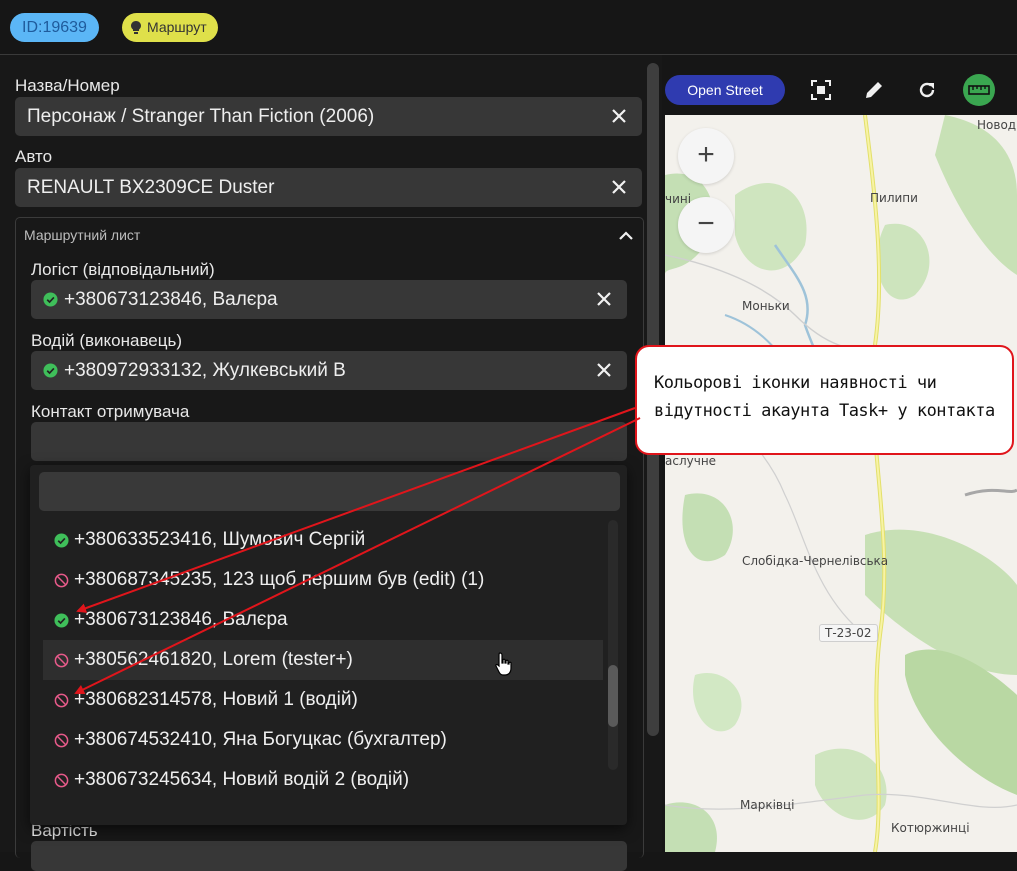  Describe the element at coordinates (767, 805) in the screenshot. I see `map-place-label: Марківці` at that location.